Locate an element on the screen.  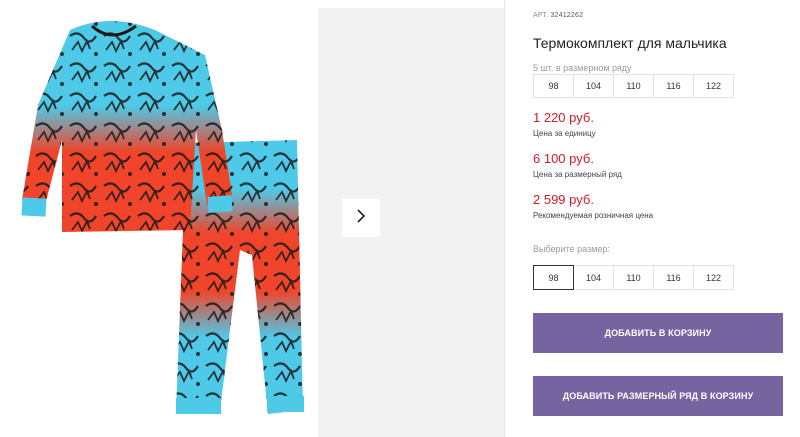
gallery-next-button is located at coordinates (361, 218).